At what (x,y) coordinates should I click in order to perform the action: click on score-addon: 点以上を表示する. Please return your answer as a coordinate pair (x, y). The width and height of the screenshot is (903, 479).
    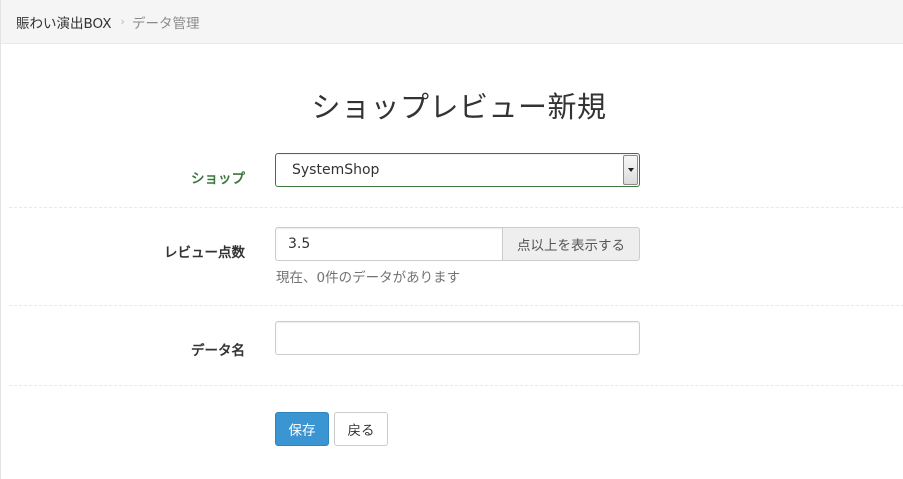
    Looking at the image, I should click on (571, 244).